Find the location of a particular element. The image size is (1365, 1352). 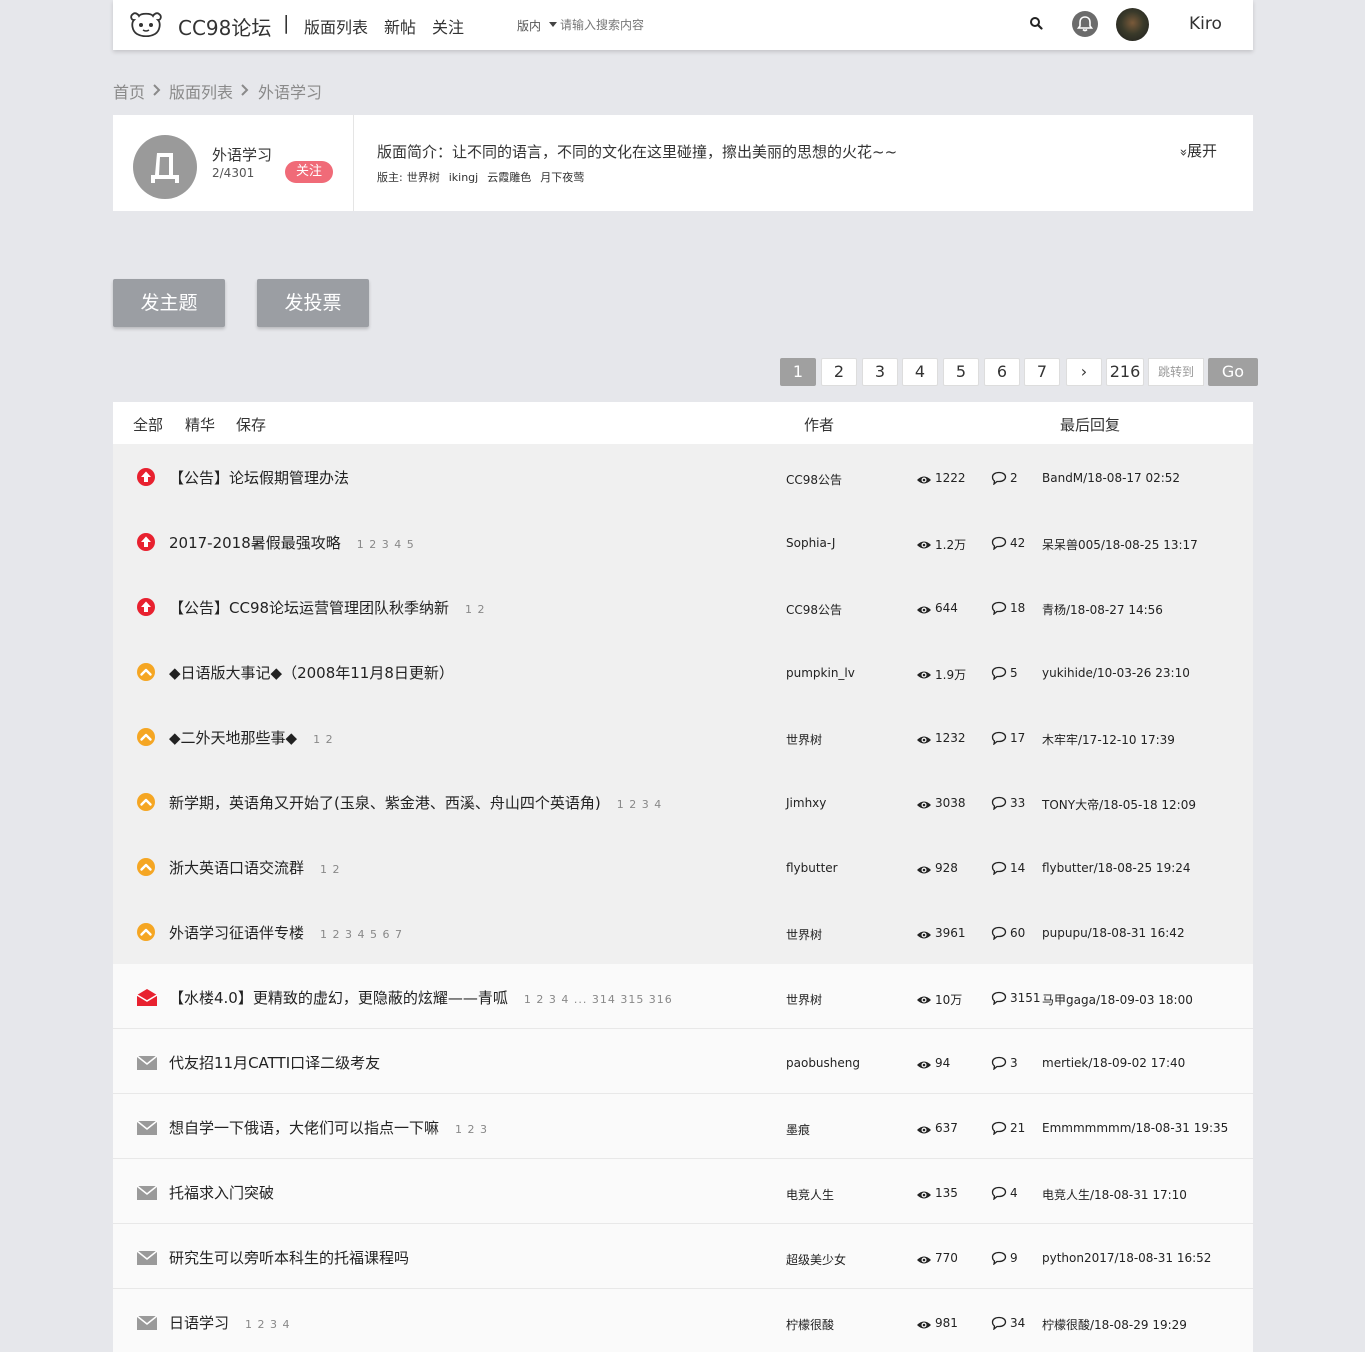

tab-featured: 精华 is located at coordinates (200, 424).